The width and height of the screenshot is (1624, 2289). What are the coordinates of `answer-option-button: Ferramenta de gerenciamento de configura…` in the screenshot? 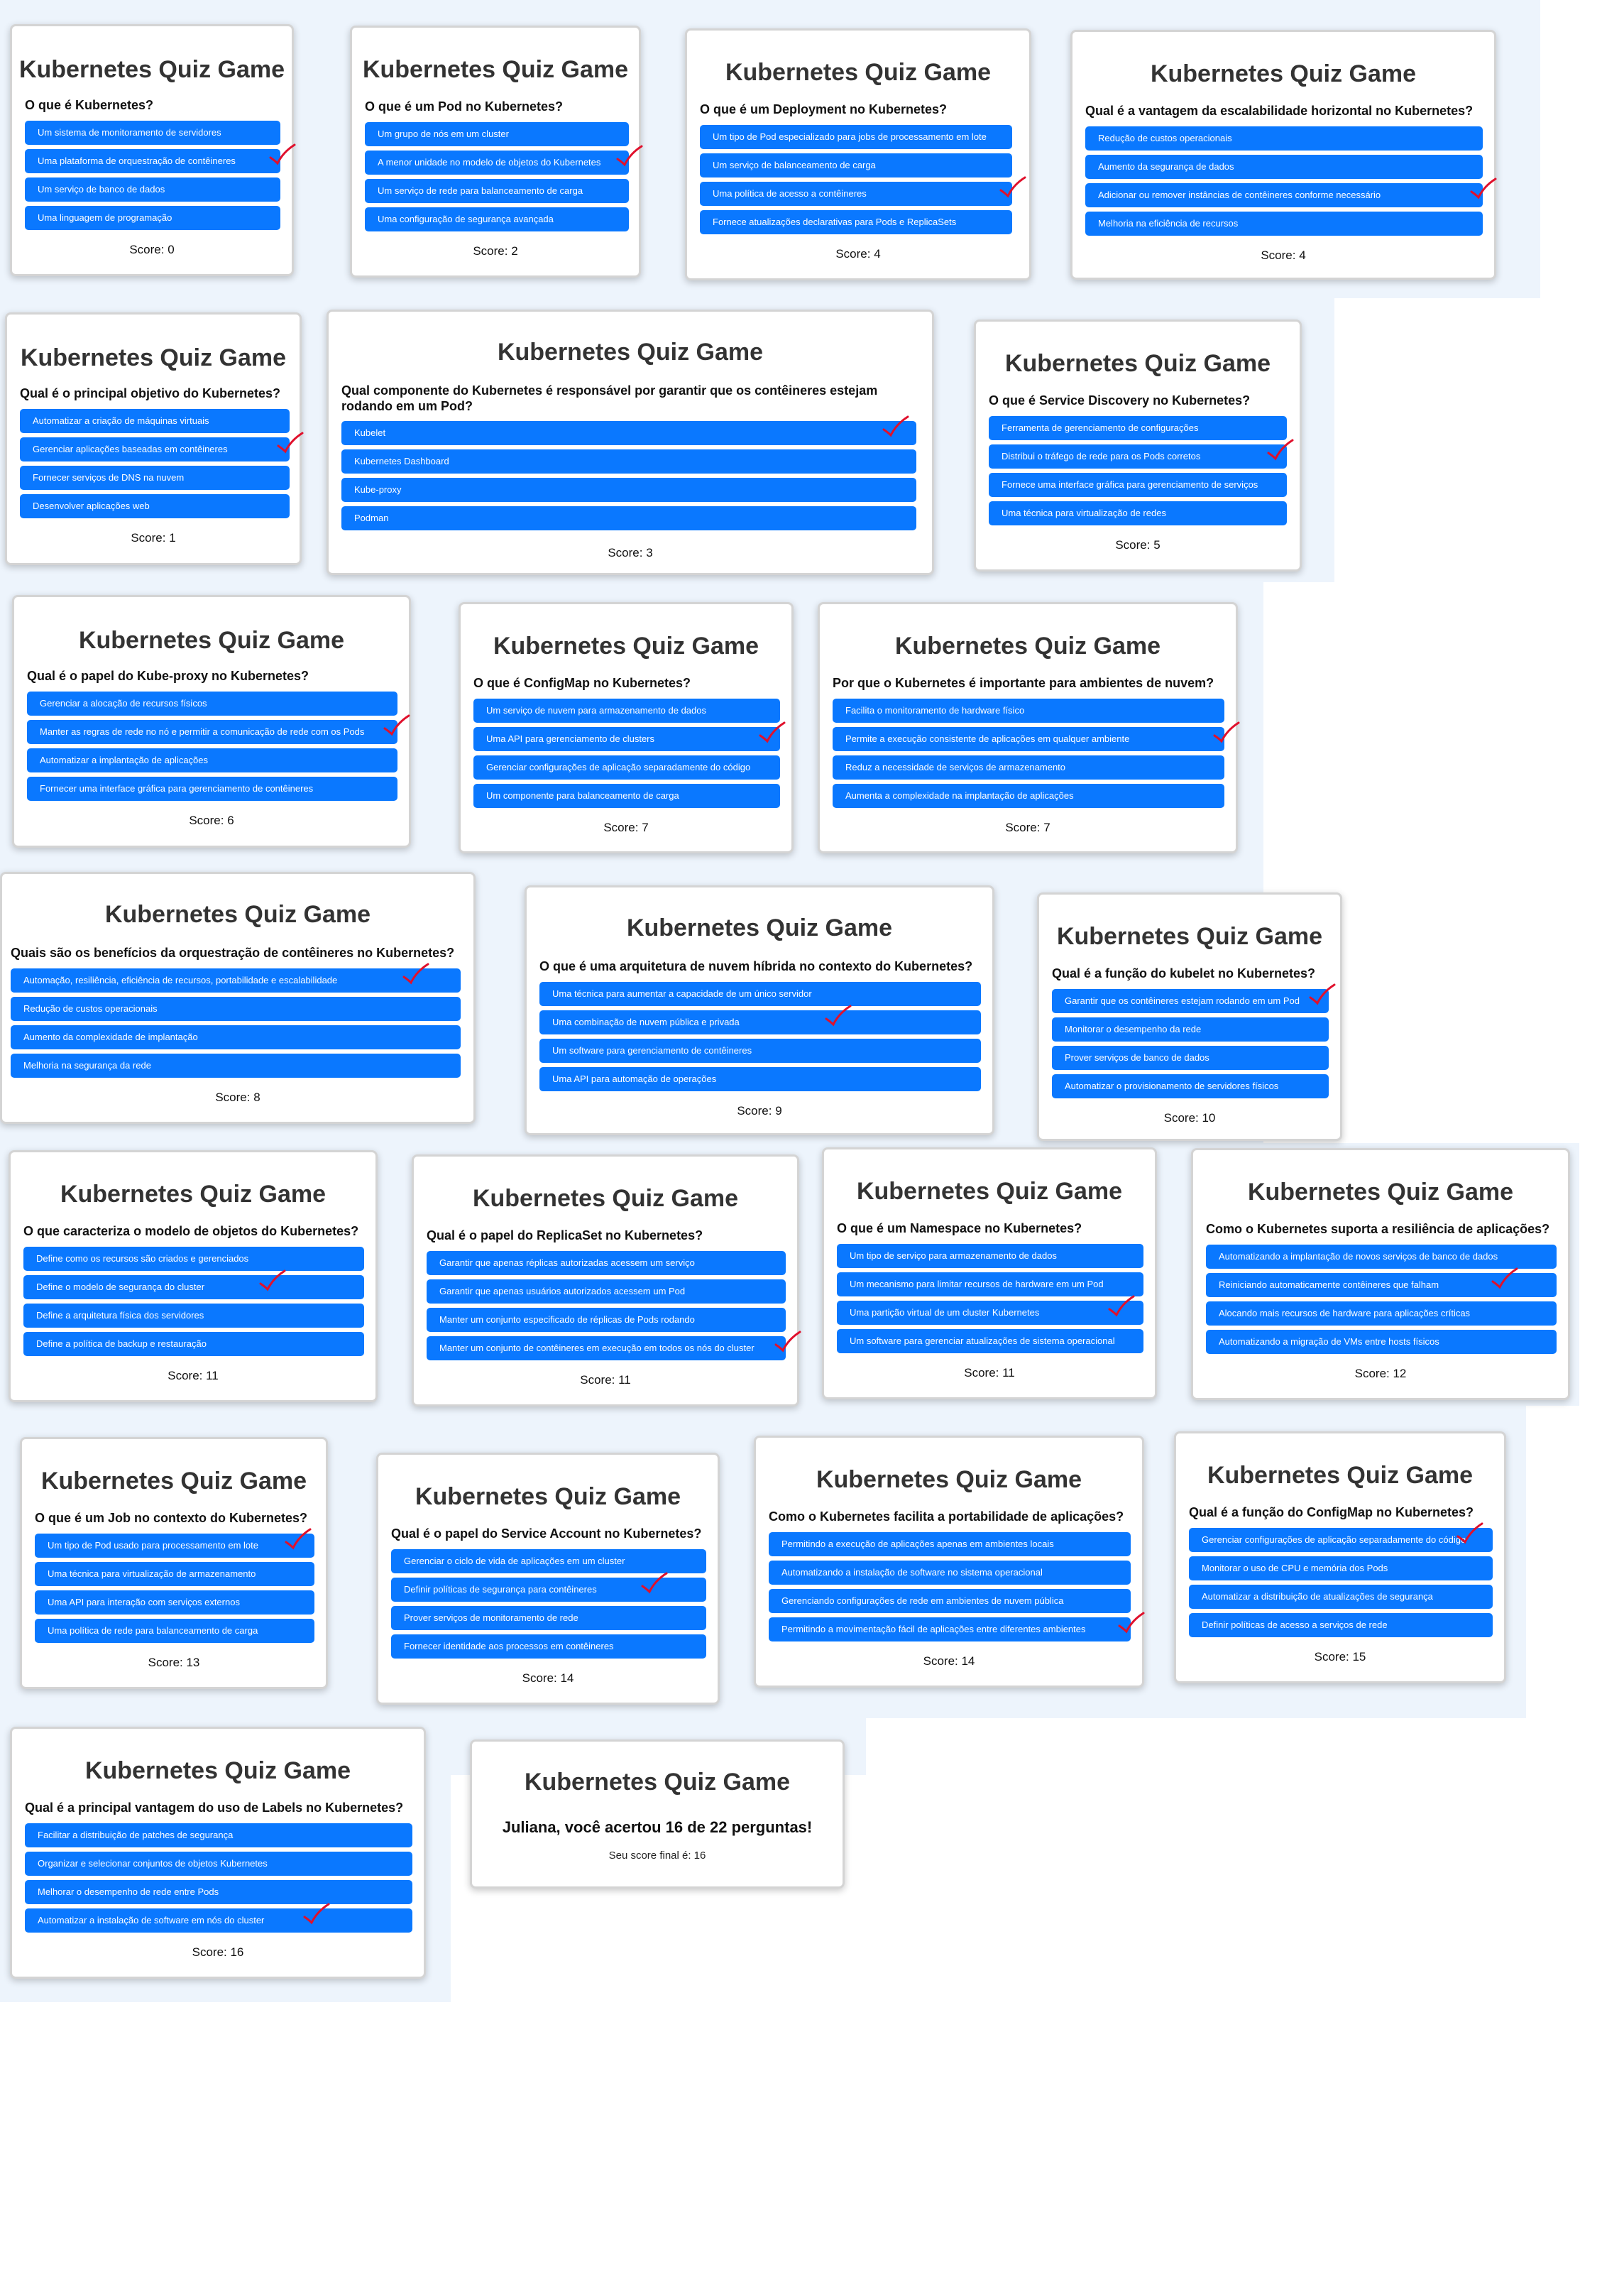 It's located at (1138, 428).